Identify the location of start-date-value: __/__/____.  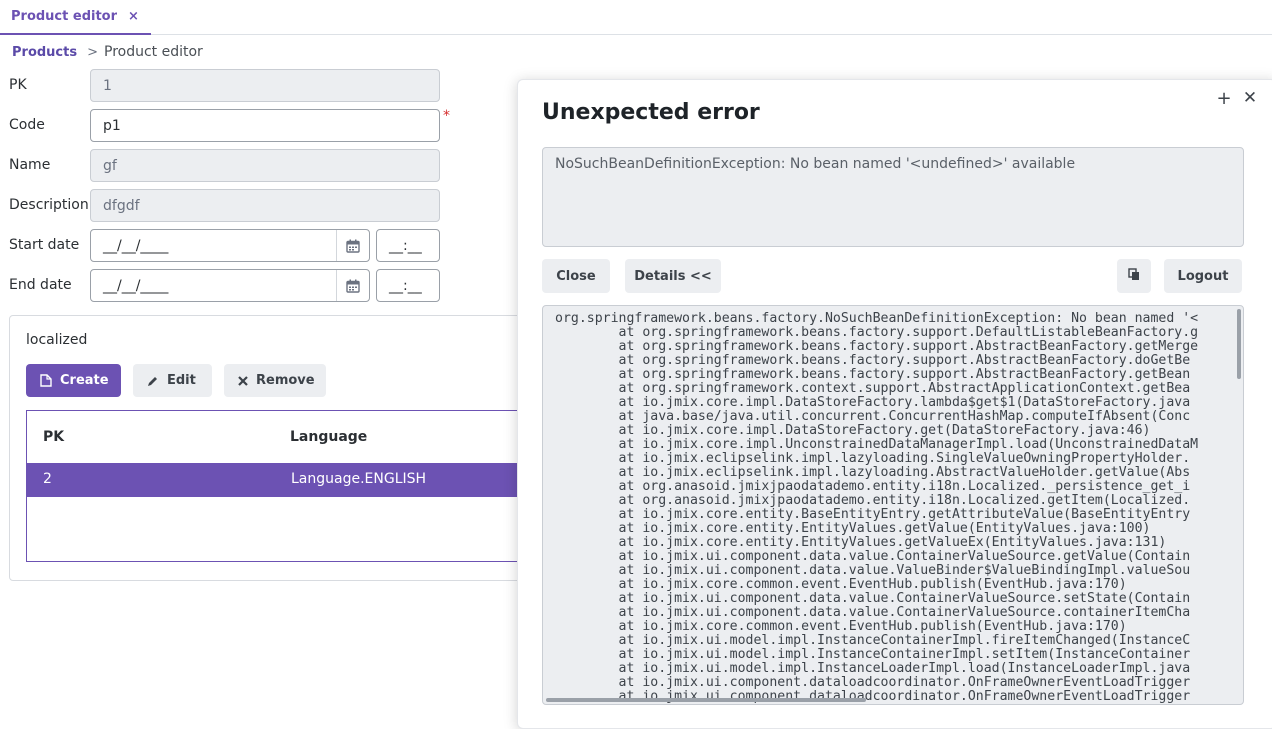
(136, 246).